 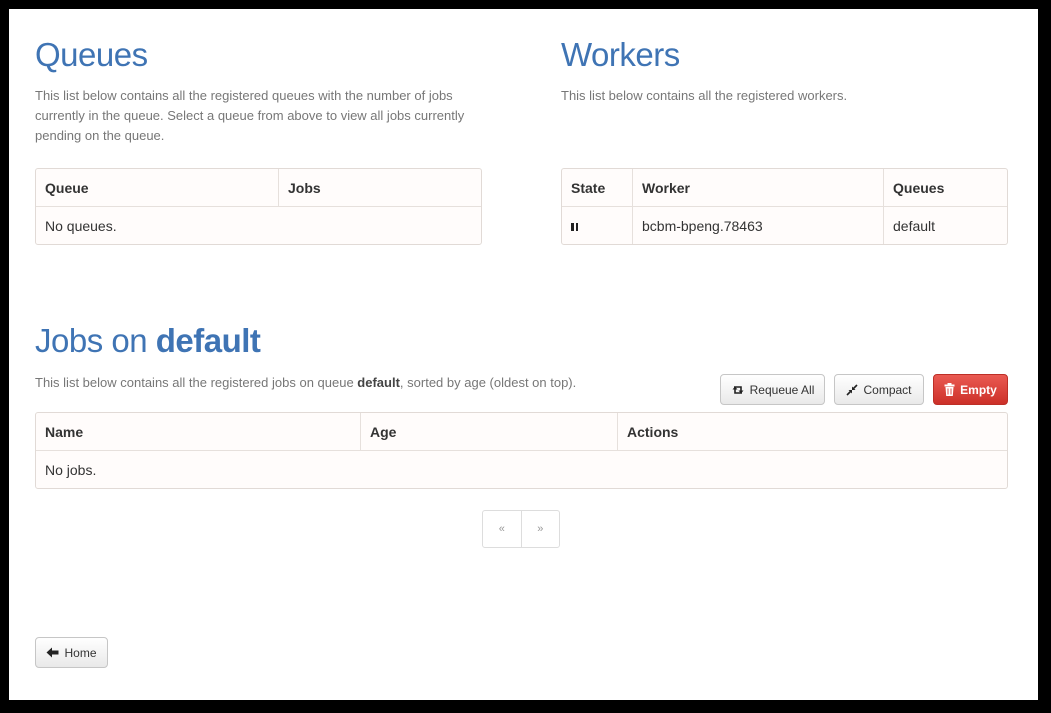 I want to click on jobs-col-actions: Actions, so click(x=812, y=432).